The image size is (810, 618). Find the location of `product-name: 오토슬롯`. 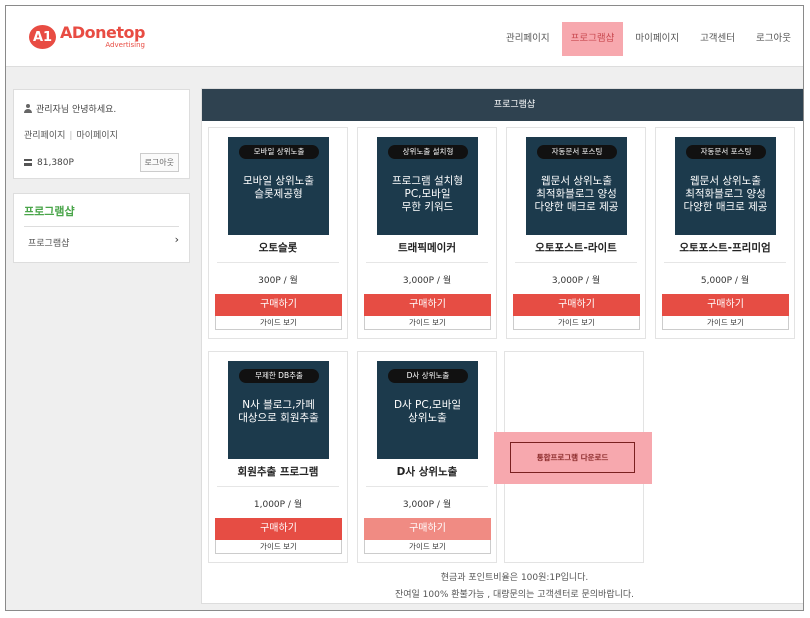

product-name: 오토슬롯 is located at coordinates (278, 248).